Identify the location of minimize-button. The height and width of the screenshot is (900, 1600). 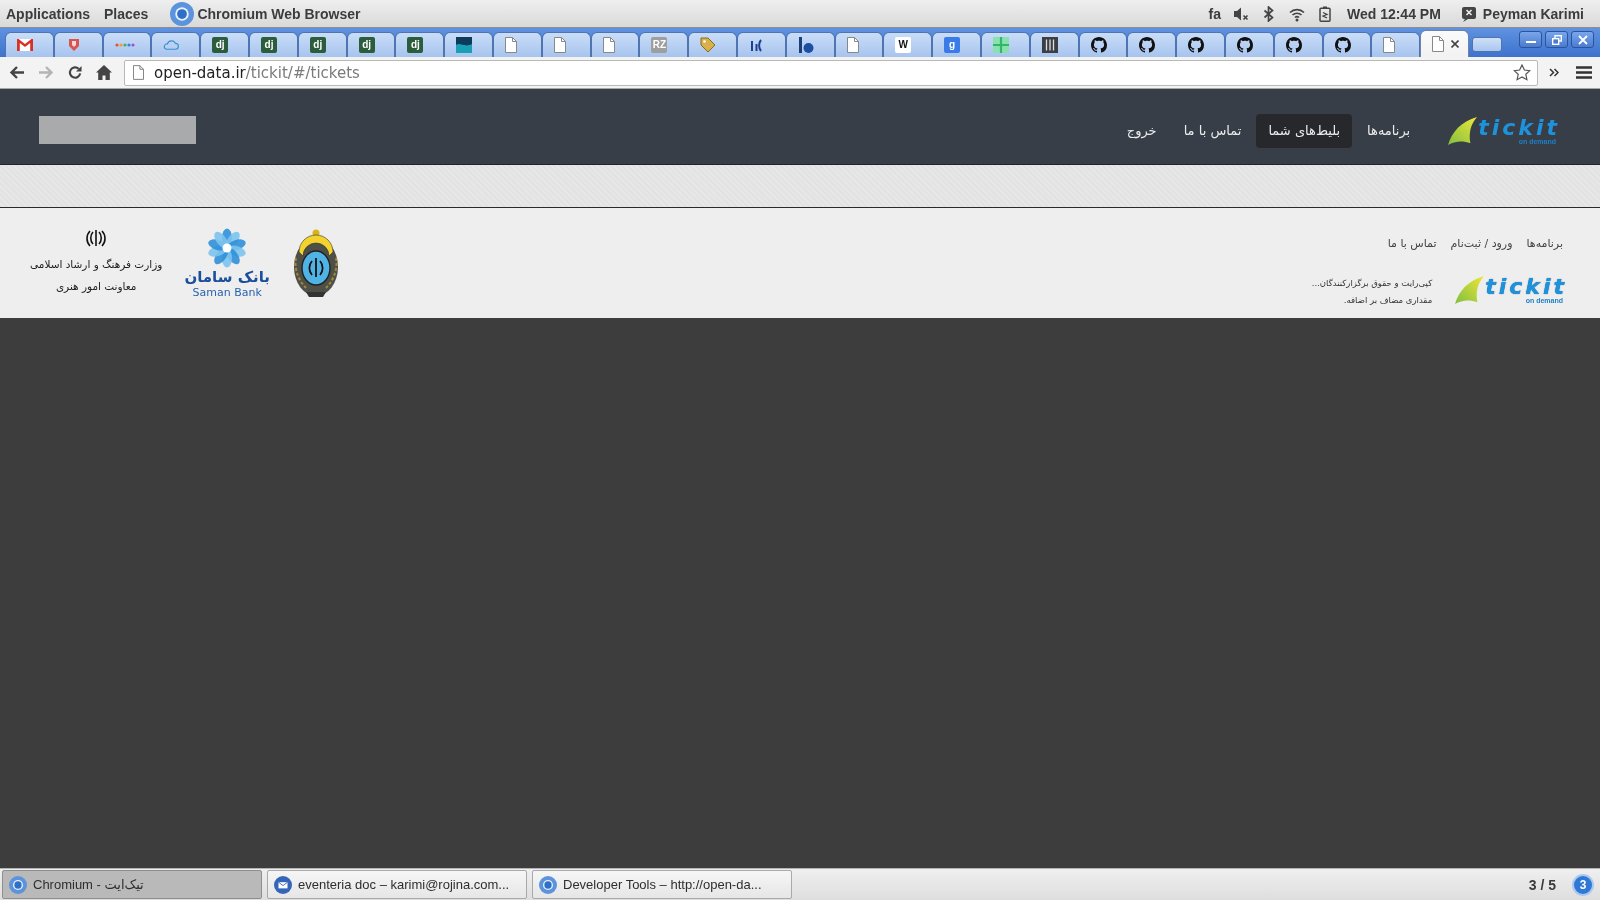
(1530, 39).